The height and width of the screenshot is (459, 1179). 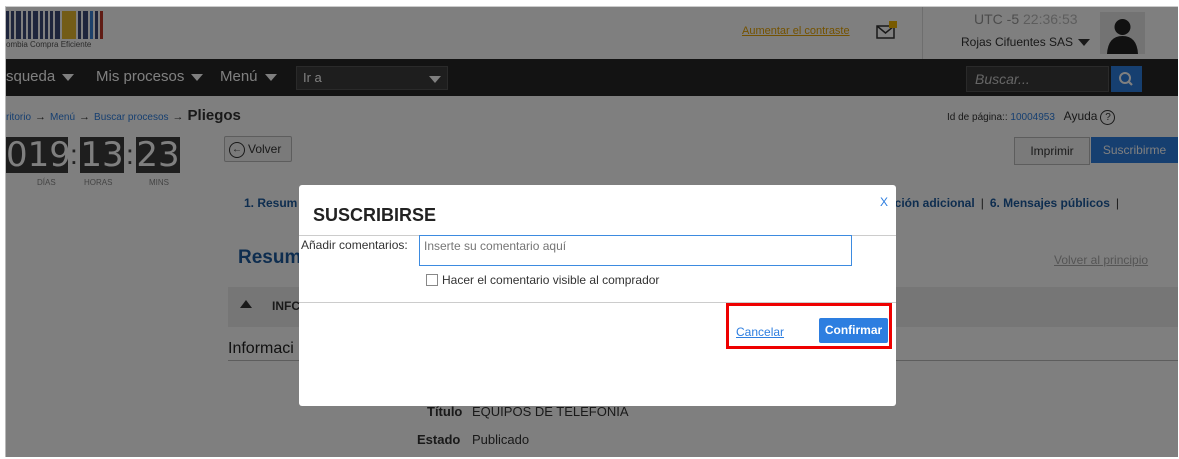 I want to click on visible-to-buyer-checkbox, so click(x=432, y=280).